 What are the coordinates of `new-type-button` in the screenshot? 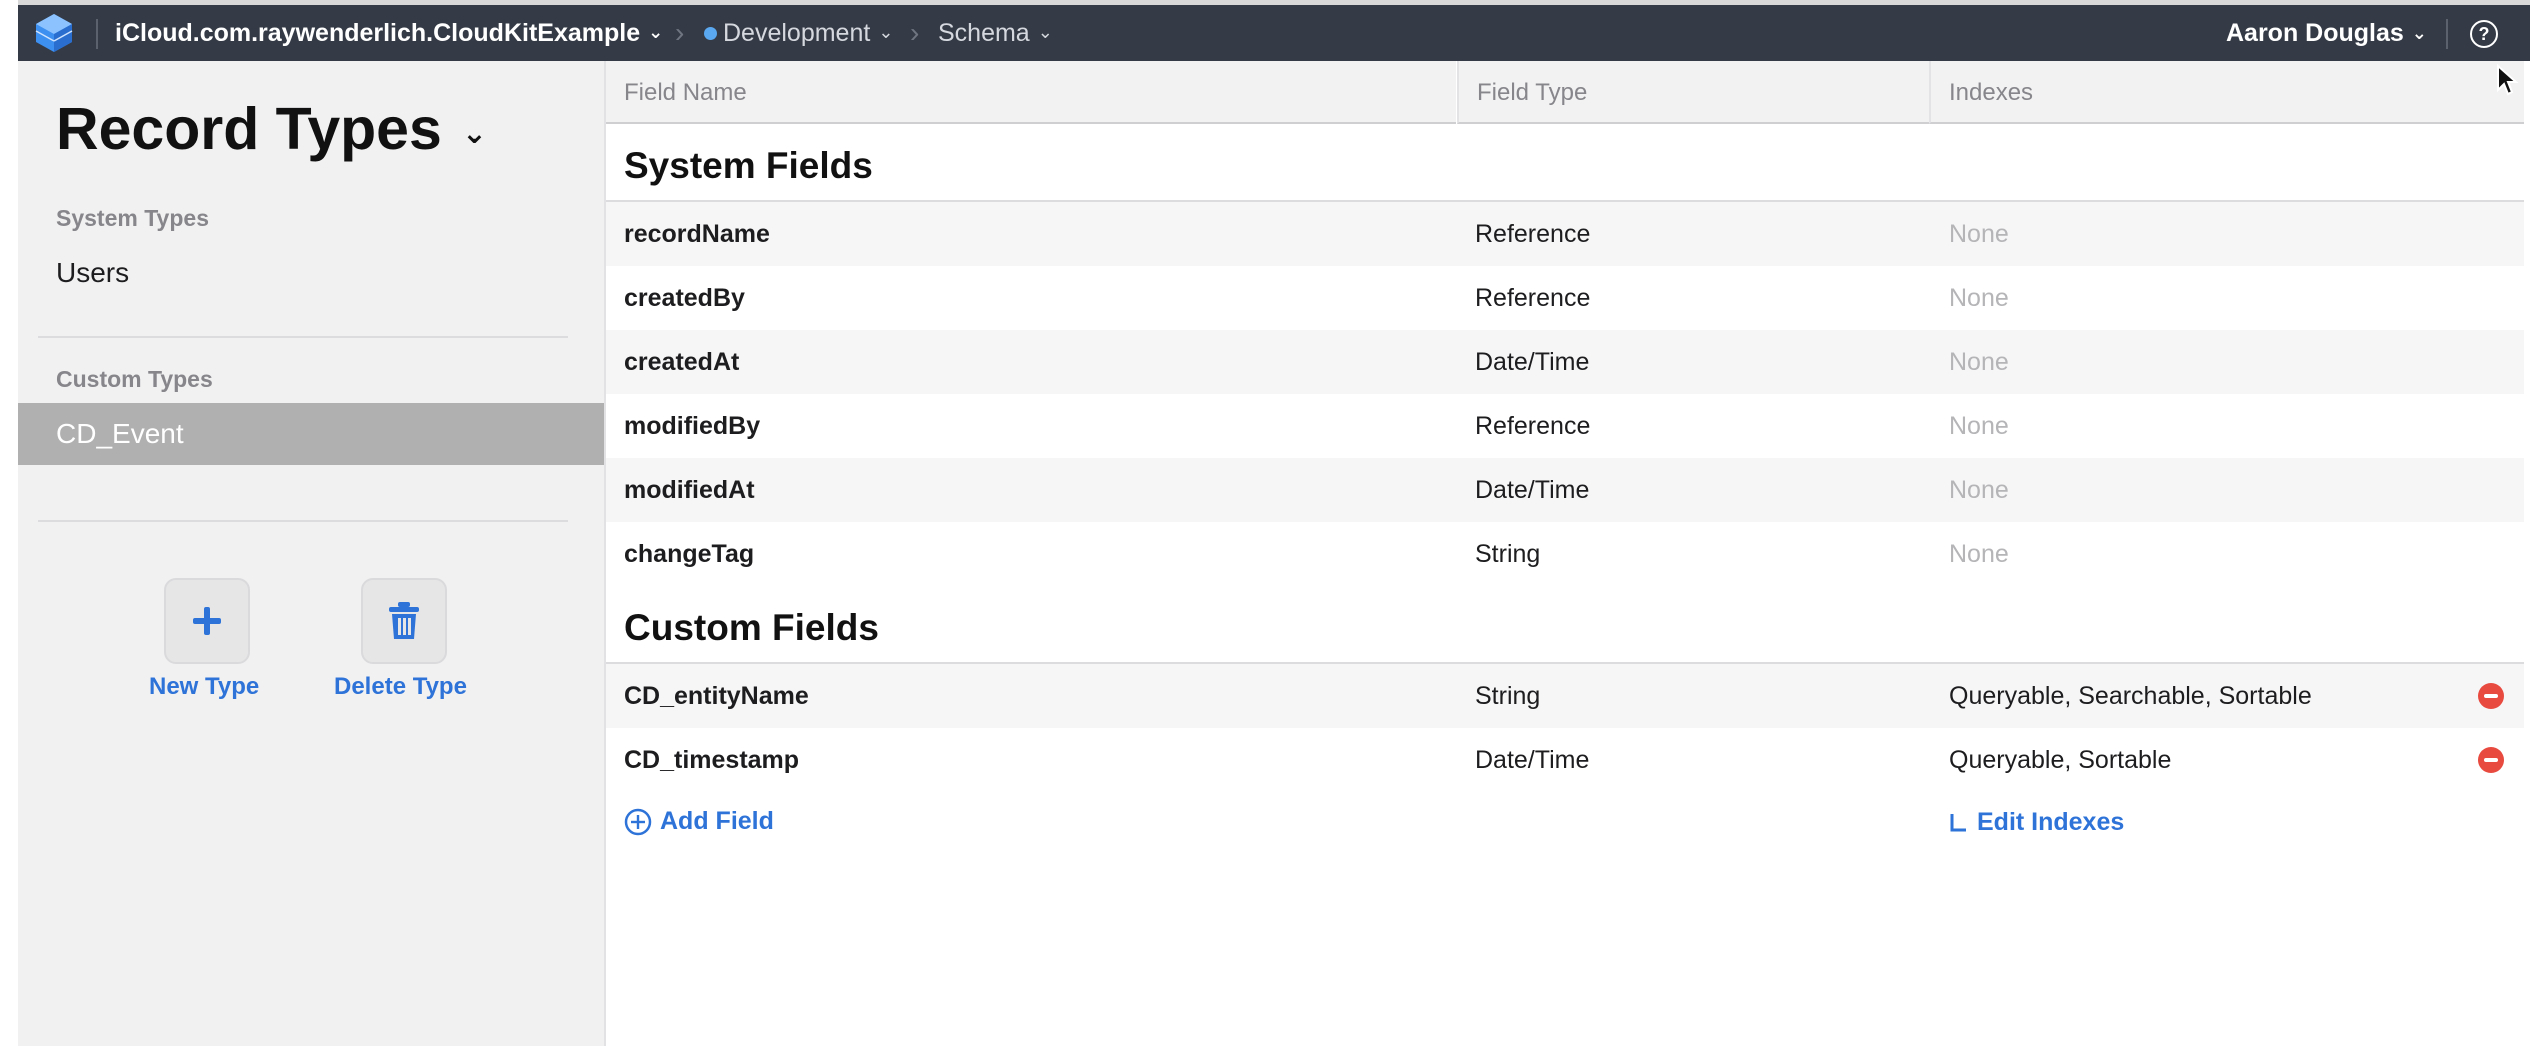 It's located at (207, 621).